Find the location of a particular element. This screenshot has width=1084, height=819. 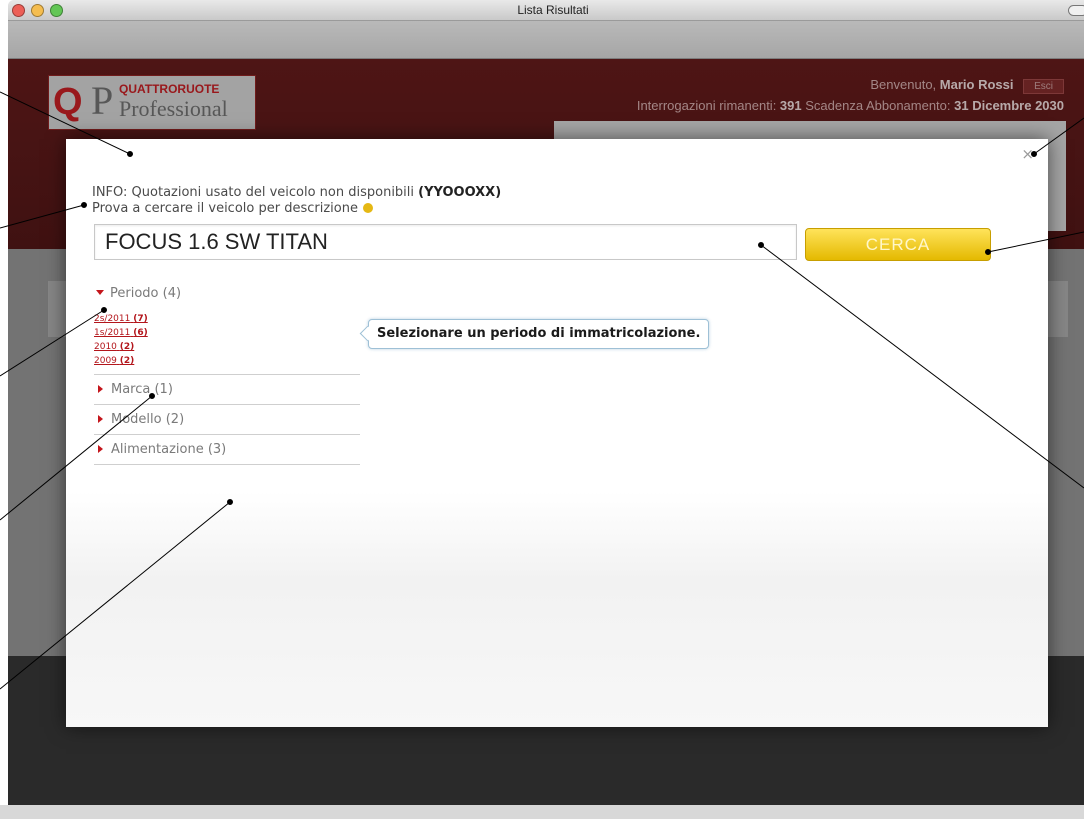

title-bar: Lista Risultati is located at coordinates (546, 10).